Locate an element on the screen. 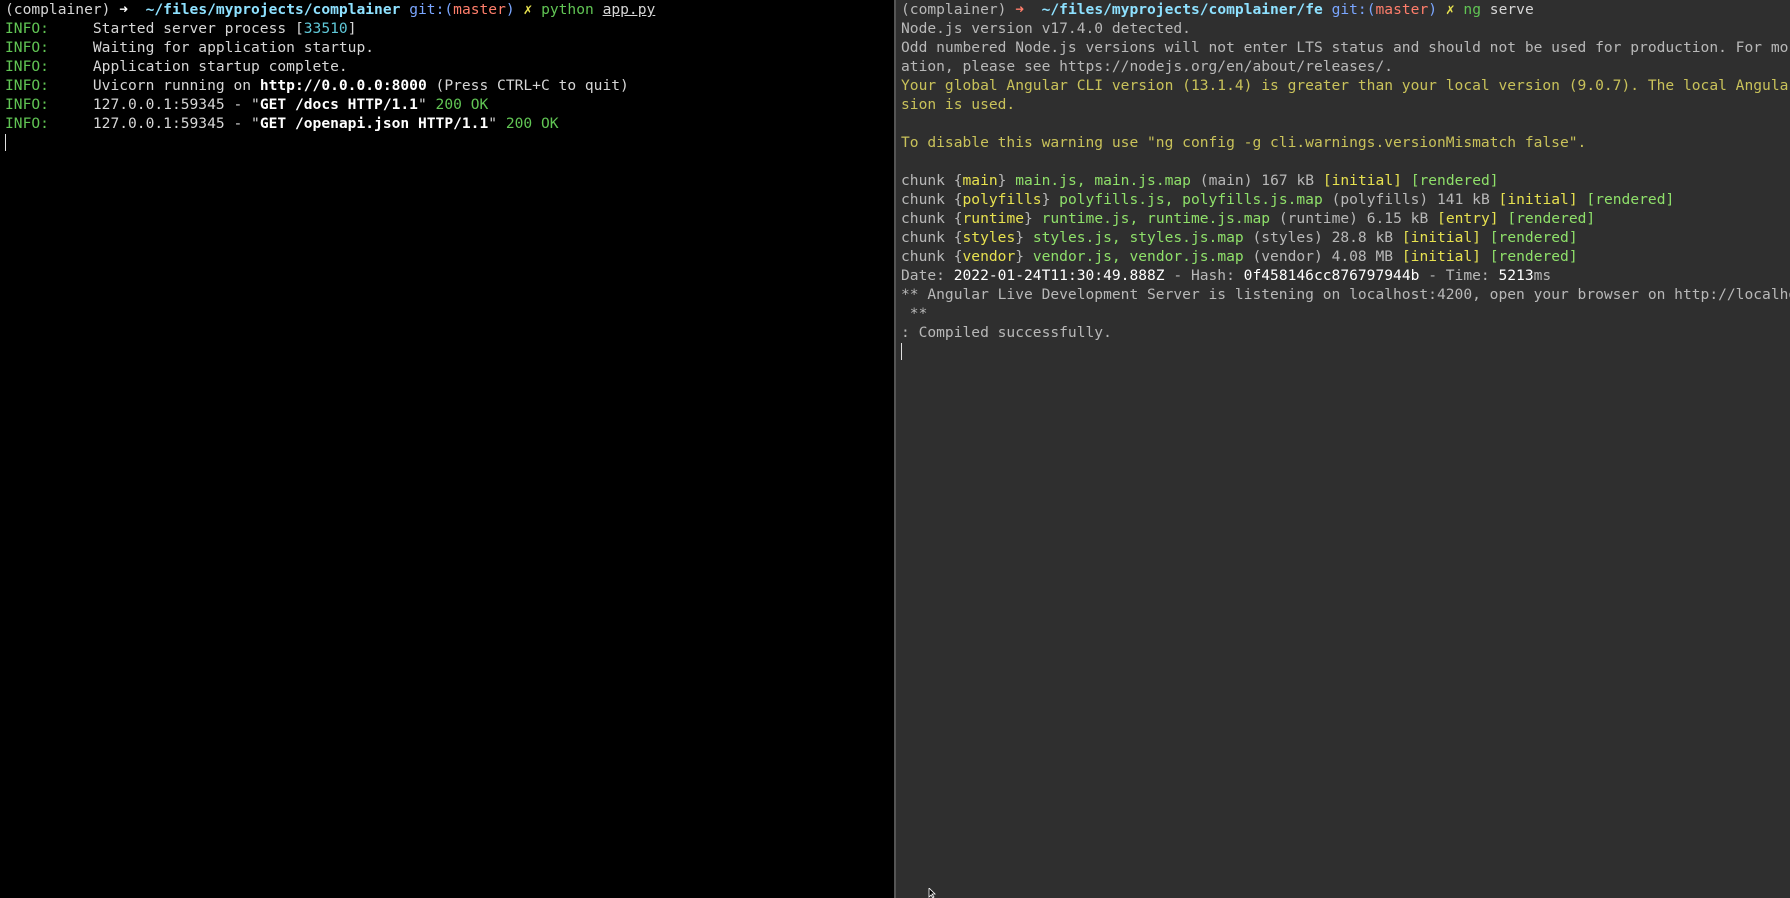 The height and width of the screenshot is (898, 1790). right-prompt-path: ~/files/myprojects/complainer/fe is located at coordinates (1182, 9).